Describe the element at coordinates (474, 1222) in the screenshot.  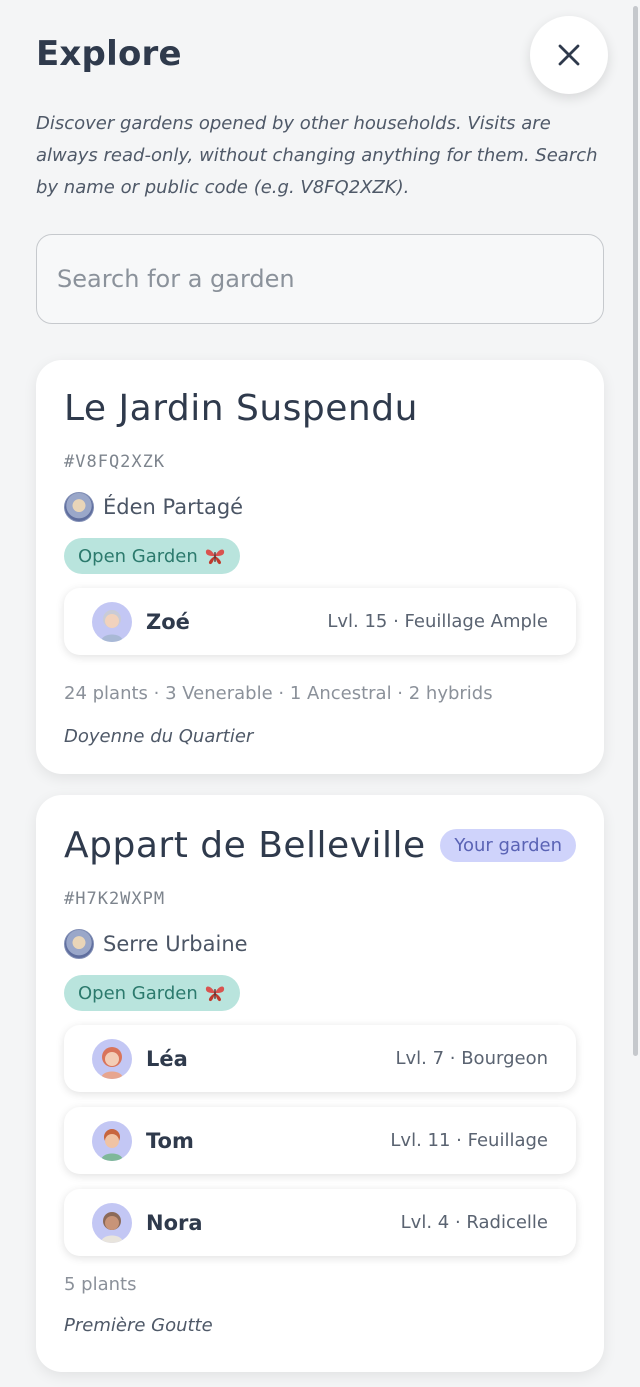
I see `member-level: Lvl. 4 · Radicelle` at that location.